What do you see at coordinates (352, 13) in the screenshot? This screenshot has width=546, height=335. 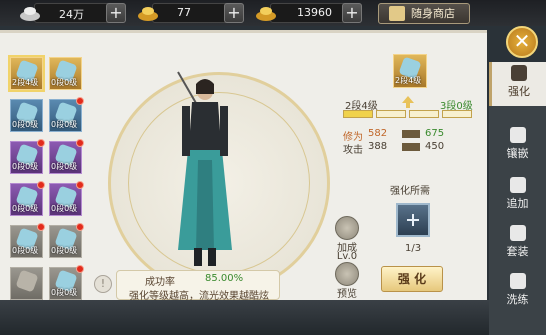 I see `add-bound-gold-button: +` at bounding box center [352, 13].